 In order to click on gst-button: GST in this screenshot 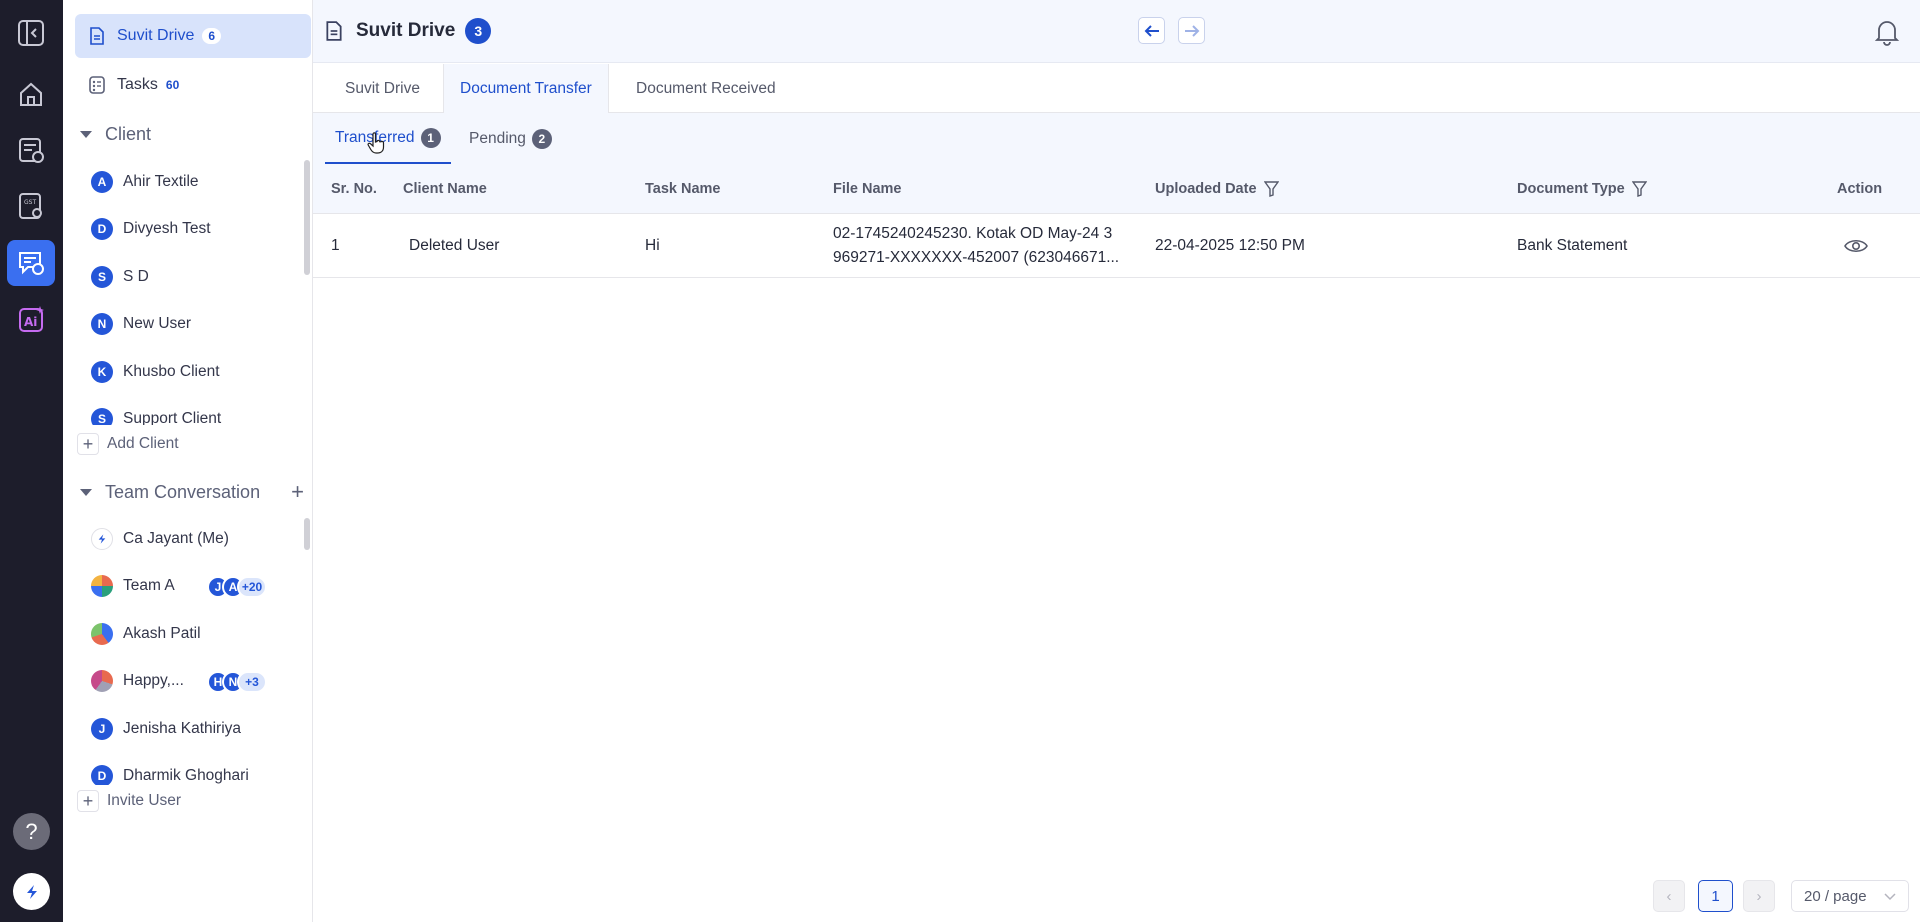, I will do `click(31, 206)`.